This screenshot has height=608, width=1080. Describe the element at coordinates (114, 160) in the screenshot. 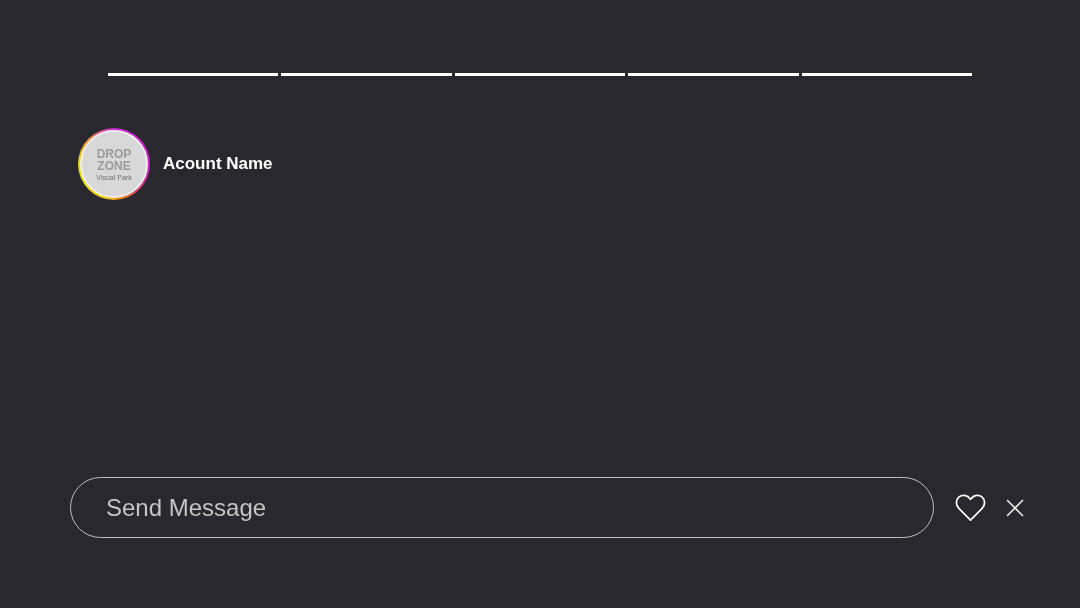

I see `logo-text: DROP ZONE` at that location.